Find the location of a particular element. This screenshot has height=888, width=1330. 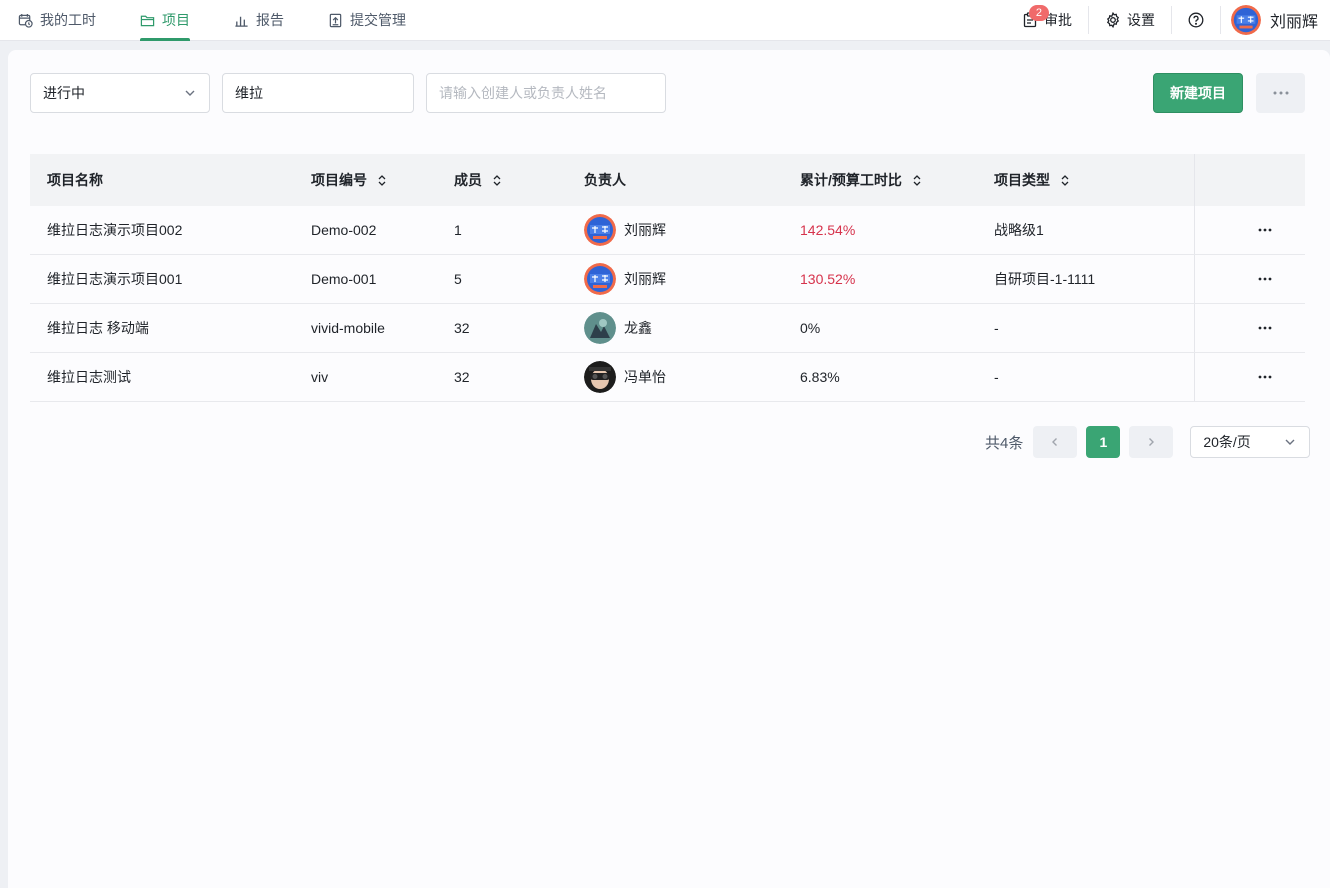

next-page-button is located at coordinates (1151, 442).